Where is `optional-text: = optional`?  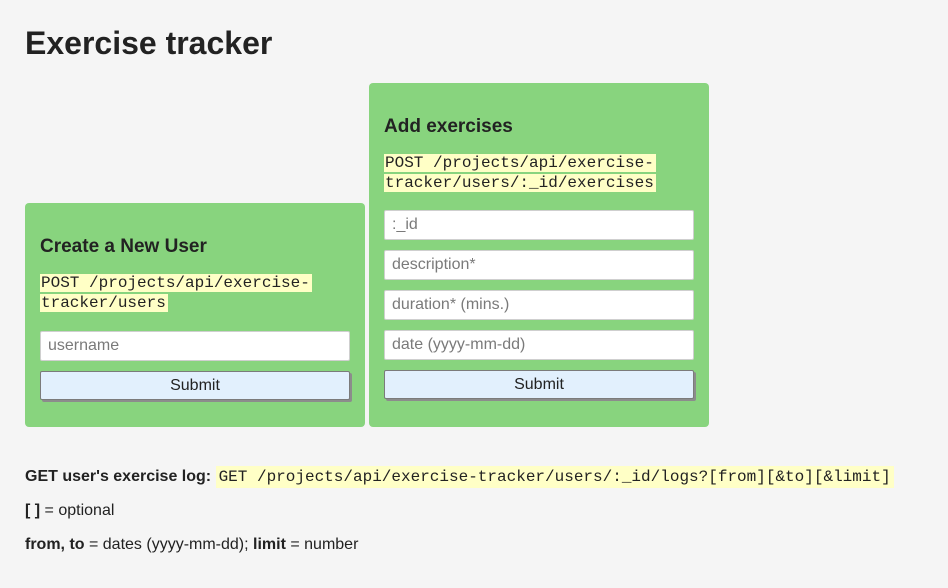 optional-text: = optional is located at coordinates (77, 510).